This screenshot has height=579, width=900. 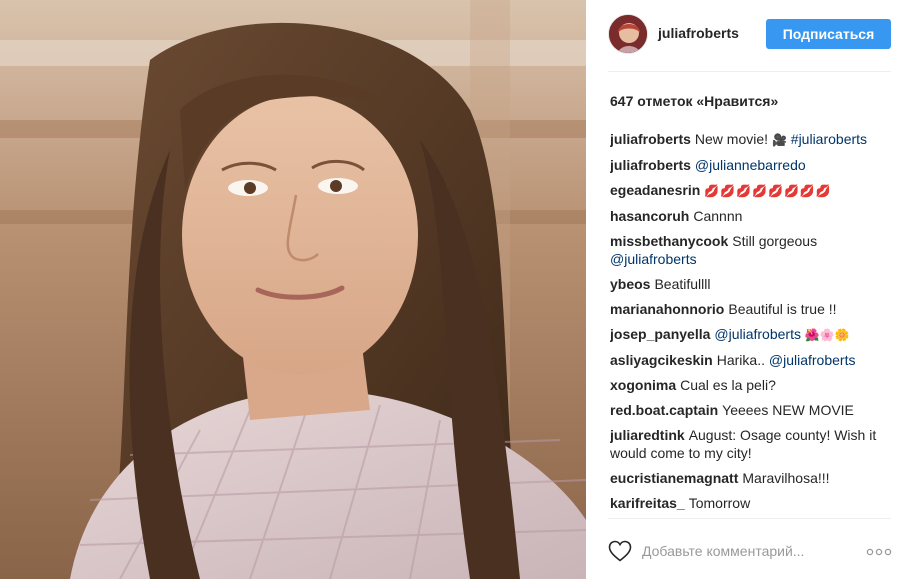 What do you see at coordinates (750, 165) in the screenshot?
I see `comment-tag-link: @juliannebarredo` at bounding box center [750, 165].